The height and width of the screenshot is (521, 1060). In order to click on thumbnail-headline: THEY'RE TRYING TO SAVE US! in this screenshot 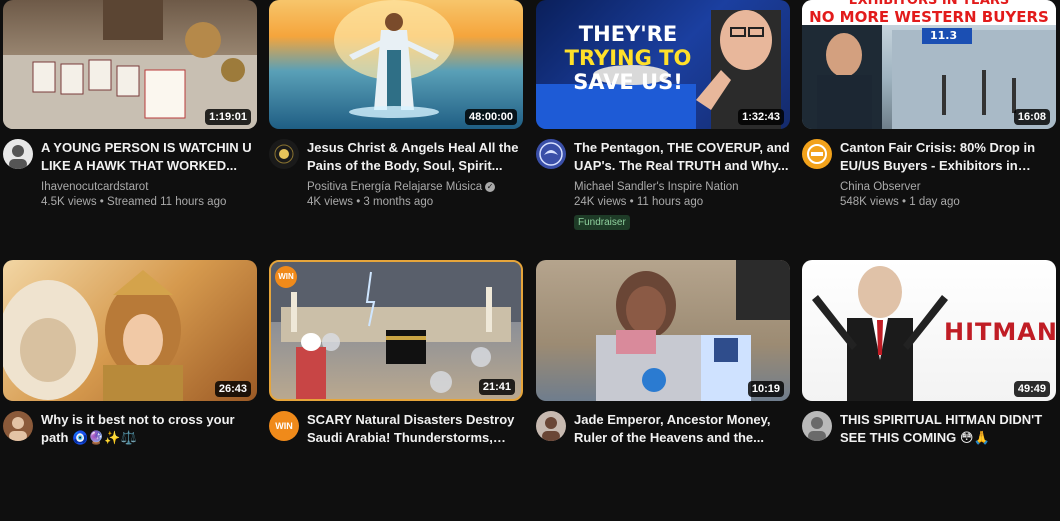, I will do `click(628, 58)`.